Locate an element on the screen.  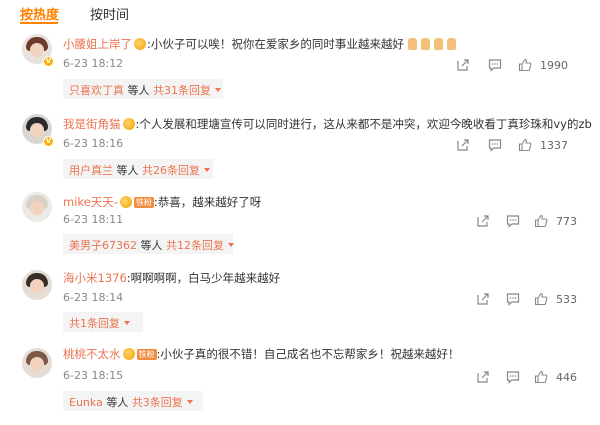
comment-time: 6-23 18:11 is located at coordinates (93, 219).